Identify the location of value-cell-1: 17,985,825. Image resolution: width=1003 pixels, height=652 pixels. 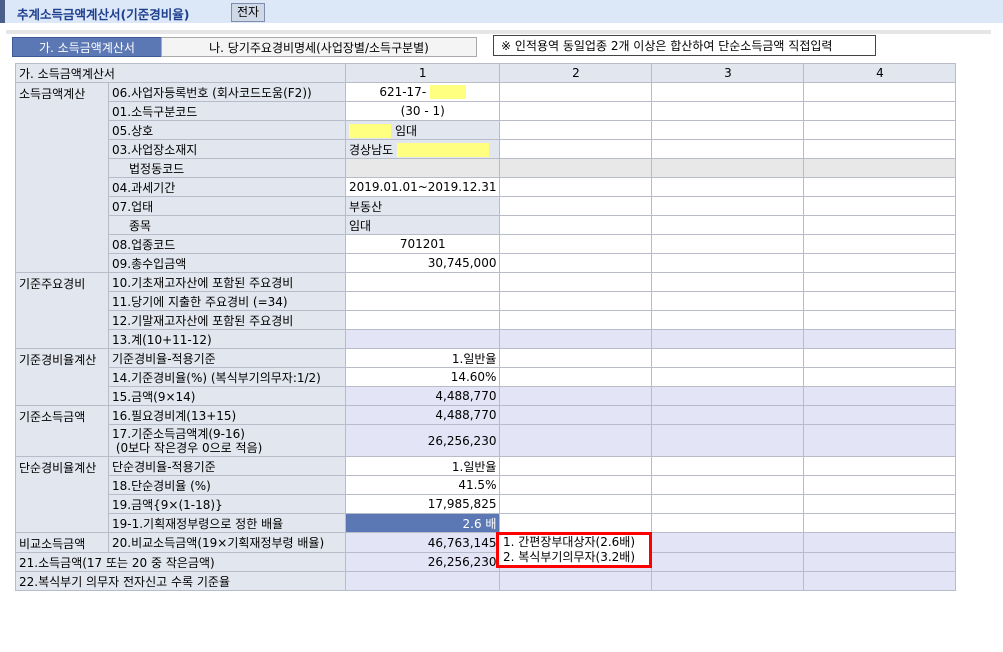
(422, 504).